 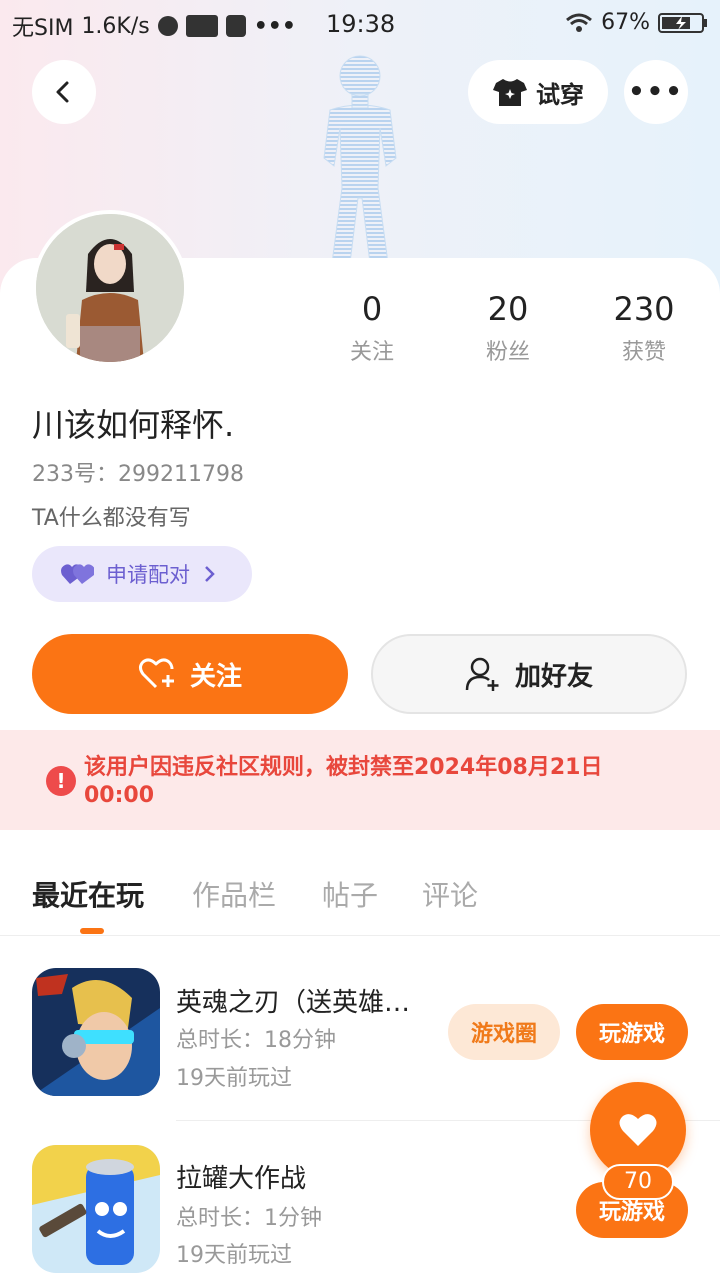 I want to click on pair-request-label: 申请配对, so click(x=148, y=575).